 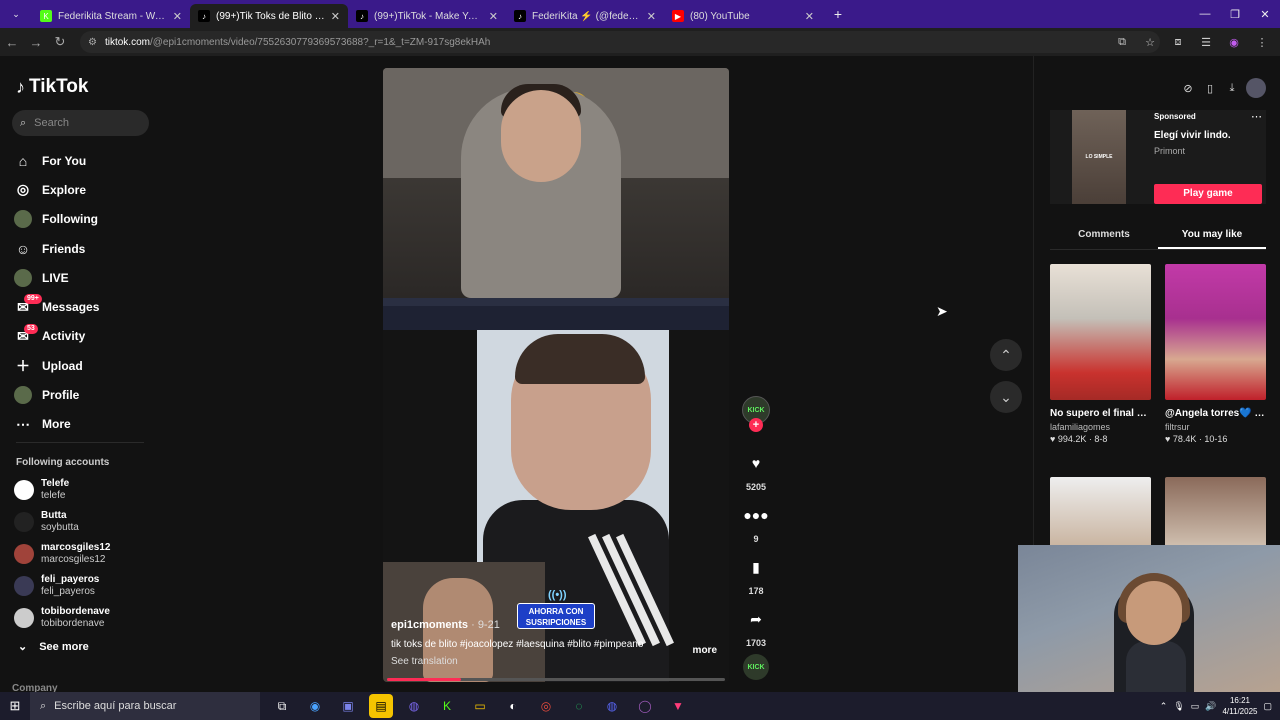 What do you see at coordinates (84, 160) in the screenshot?
I see `nav-item-for-you: ⌂ For You` at bounding box center [84, 160].